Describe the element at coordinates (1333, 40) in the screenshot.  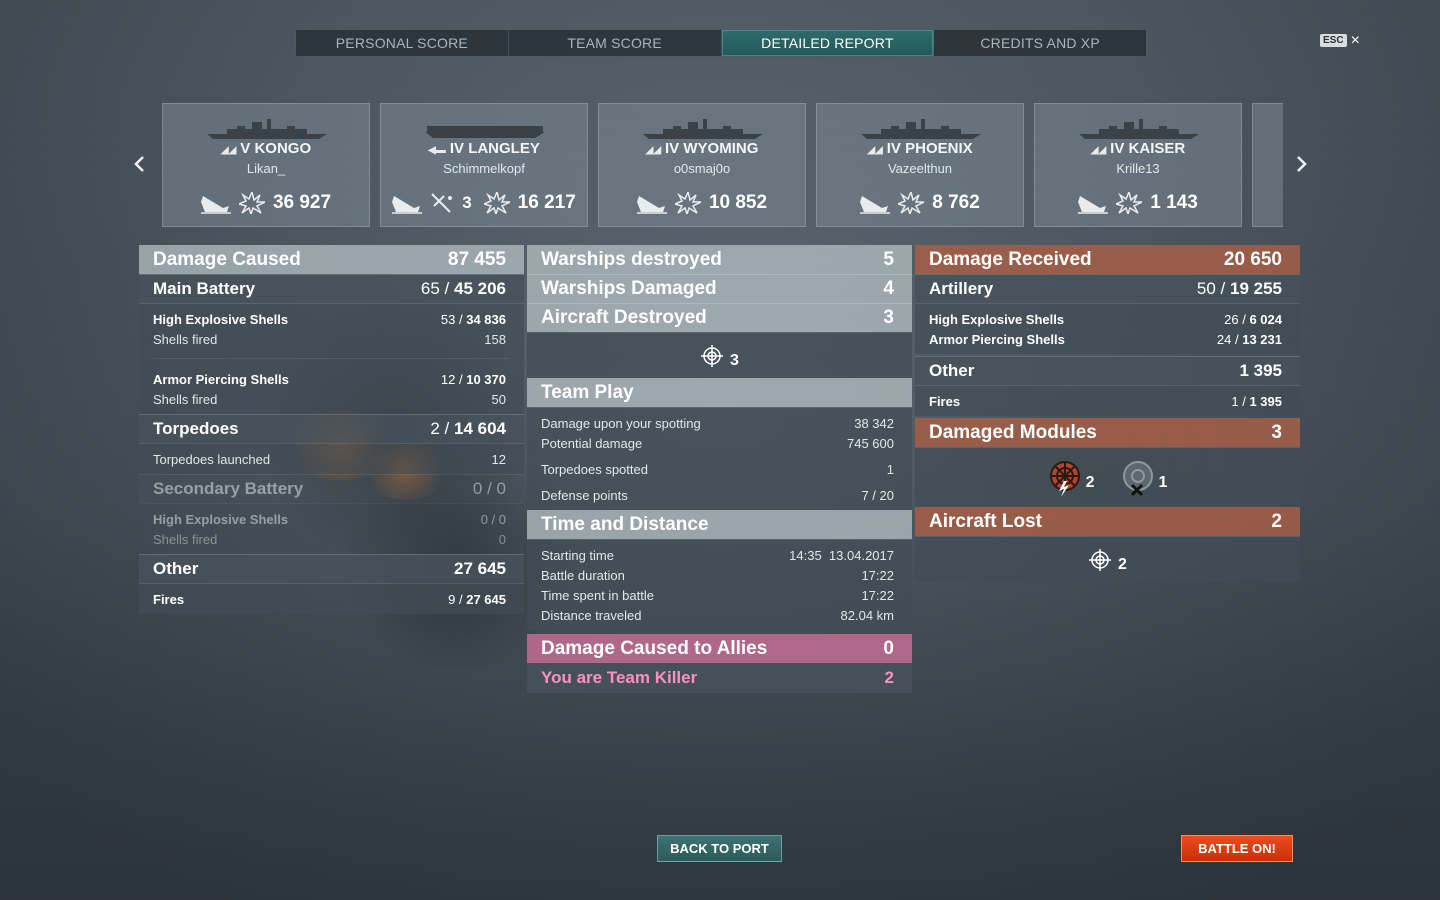
I see `esc-key-label: ESC` at that location.